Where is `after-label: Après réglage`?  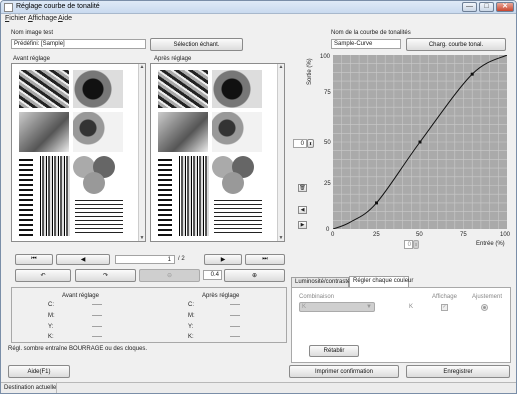
after-label: Après réglage is located at coordinates (173, 59).